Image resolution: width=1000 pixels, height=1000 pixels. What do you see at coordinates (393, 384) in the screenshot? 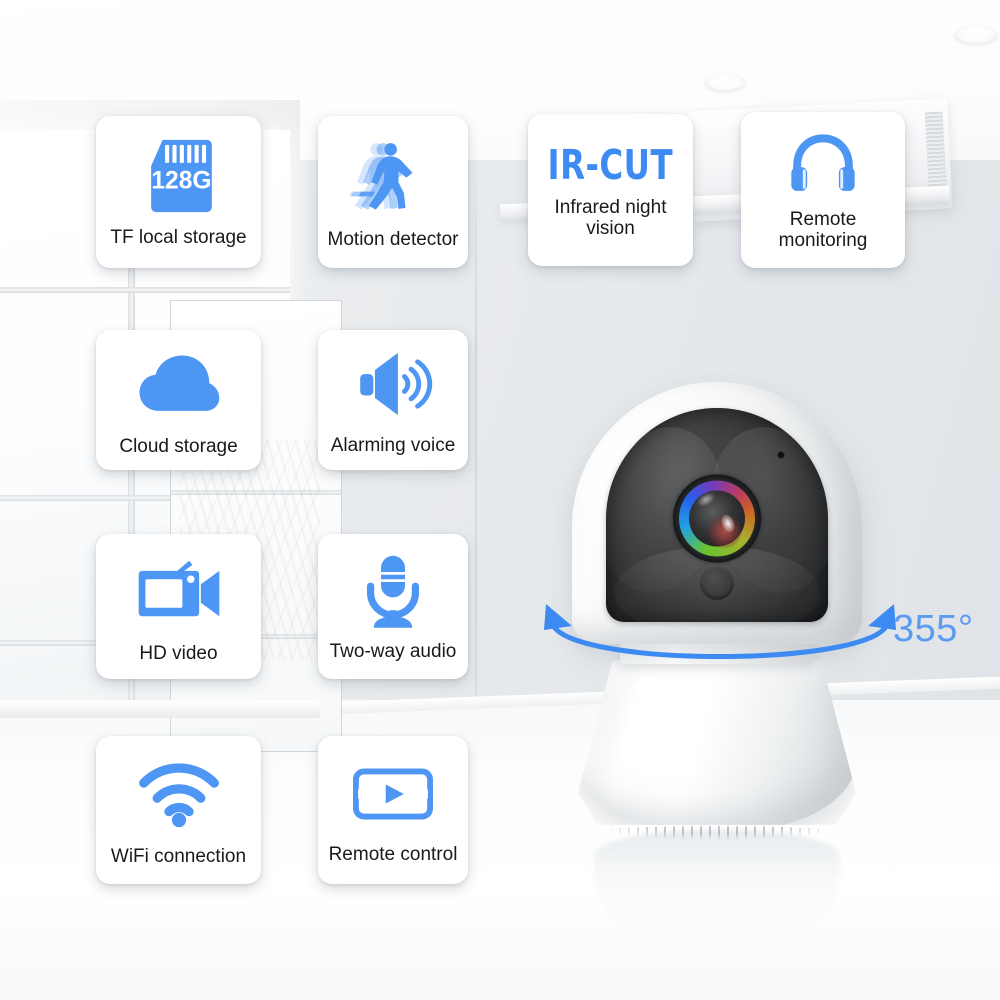
I see `speaker-waves-icon` at bounding box center [393, 384].